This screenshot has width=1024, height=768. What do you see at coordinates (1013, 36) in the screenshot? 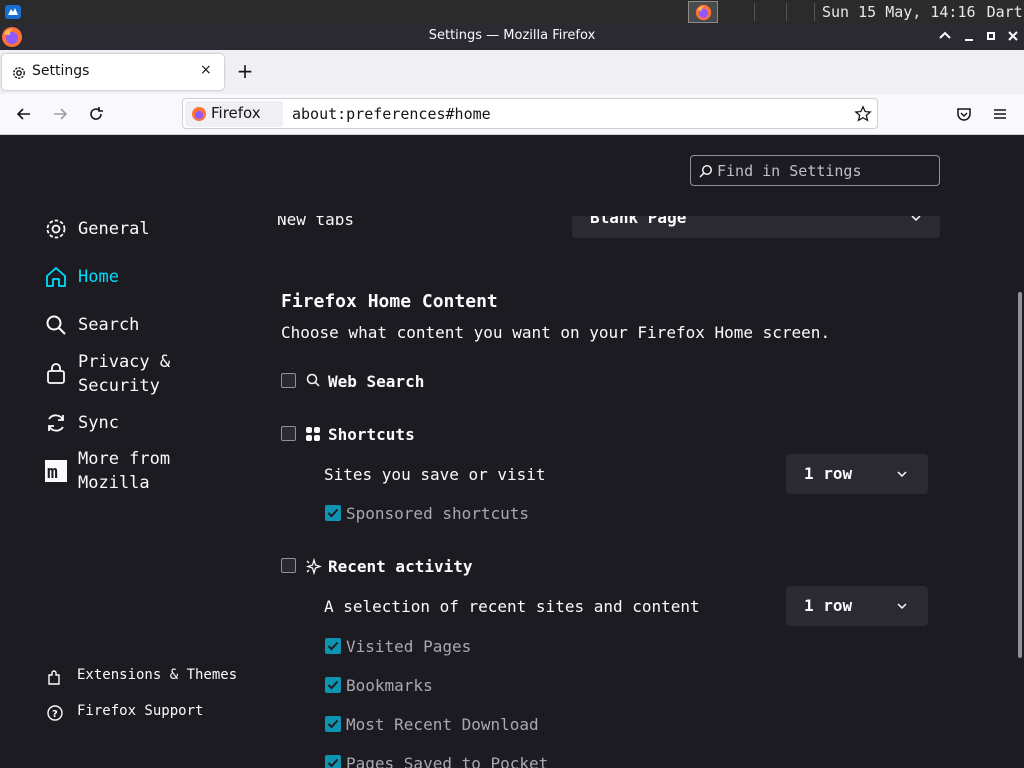
I see `close-window-icon` at bounding box center [1013, 36].